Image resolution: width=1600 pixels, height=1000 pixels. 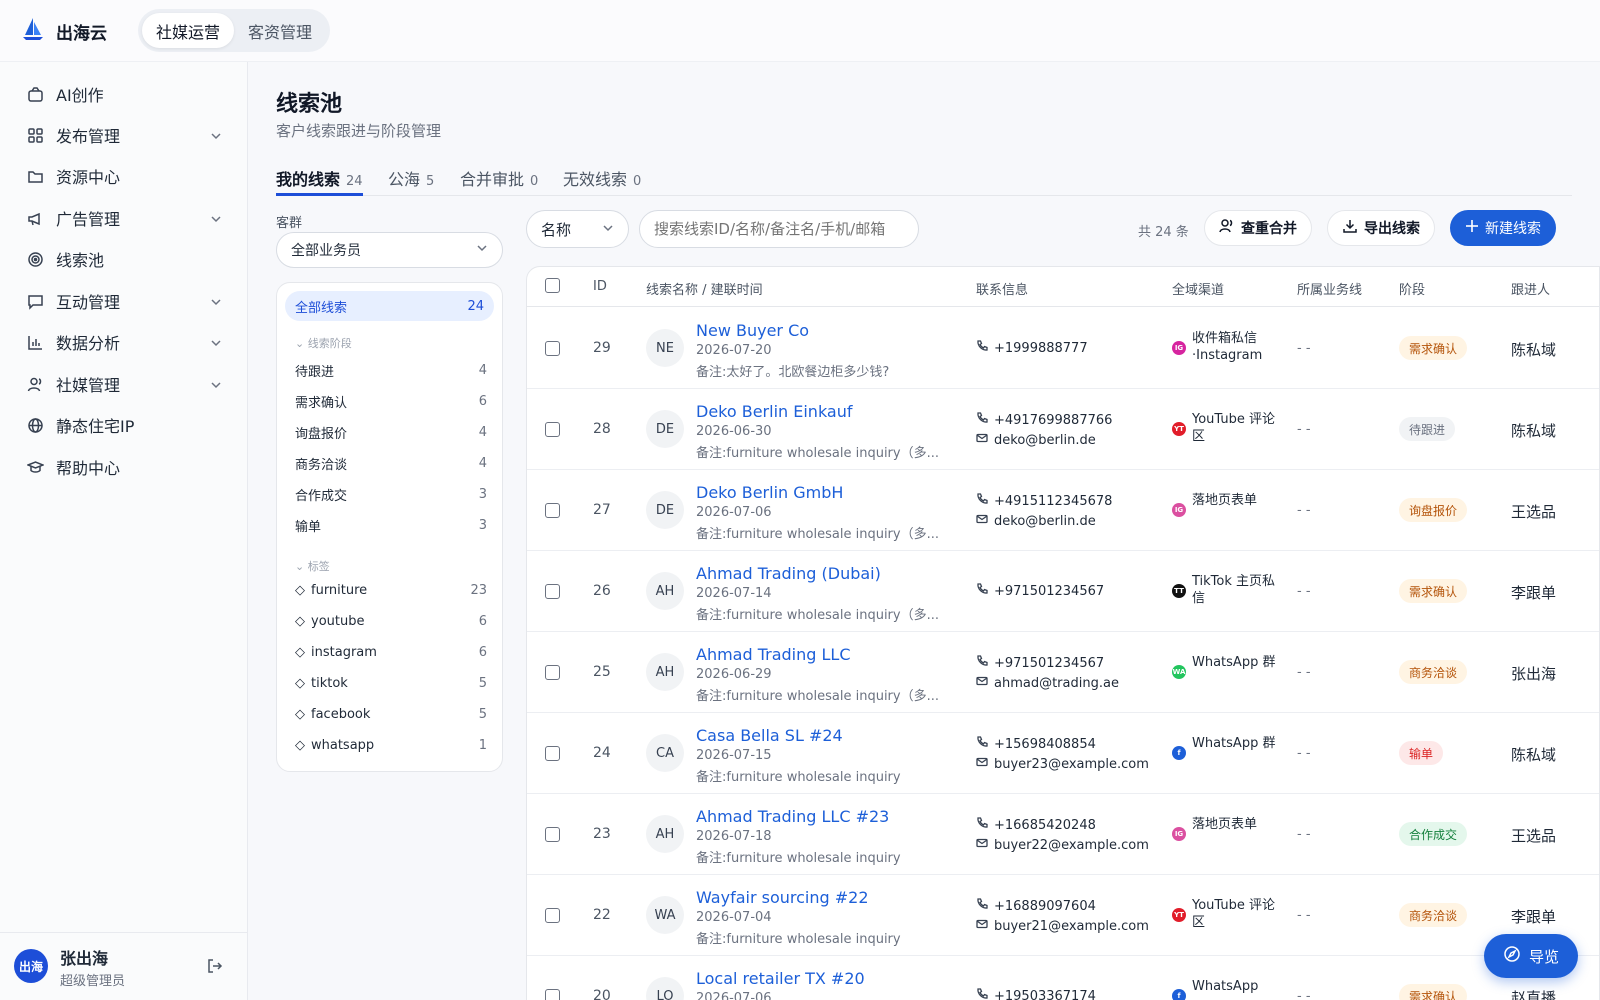 I want to click on tag-item: ◇ facebook 5, so click(x=391, y=714).